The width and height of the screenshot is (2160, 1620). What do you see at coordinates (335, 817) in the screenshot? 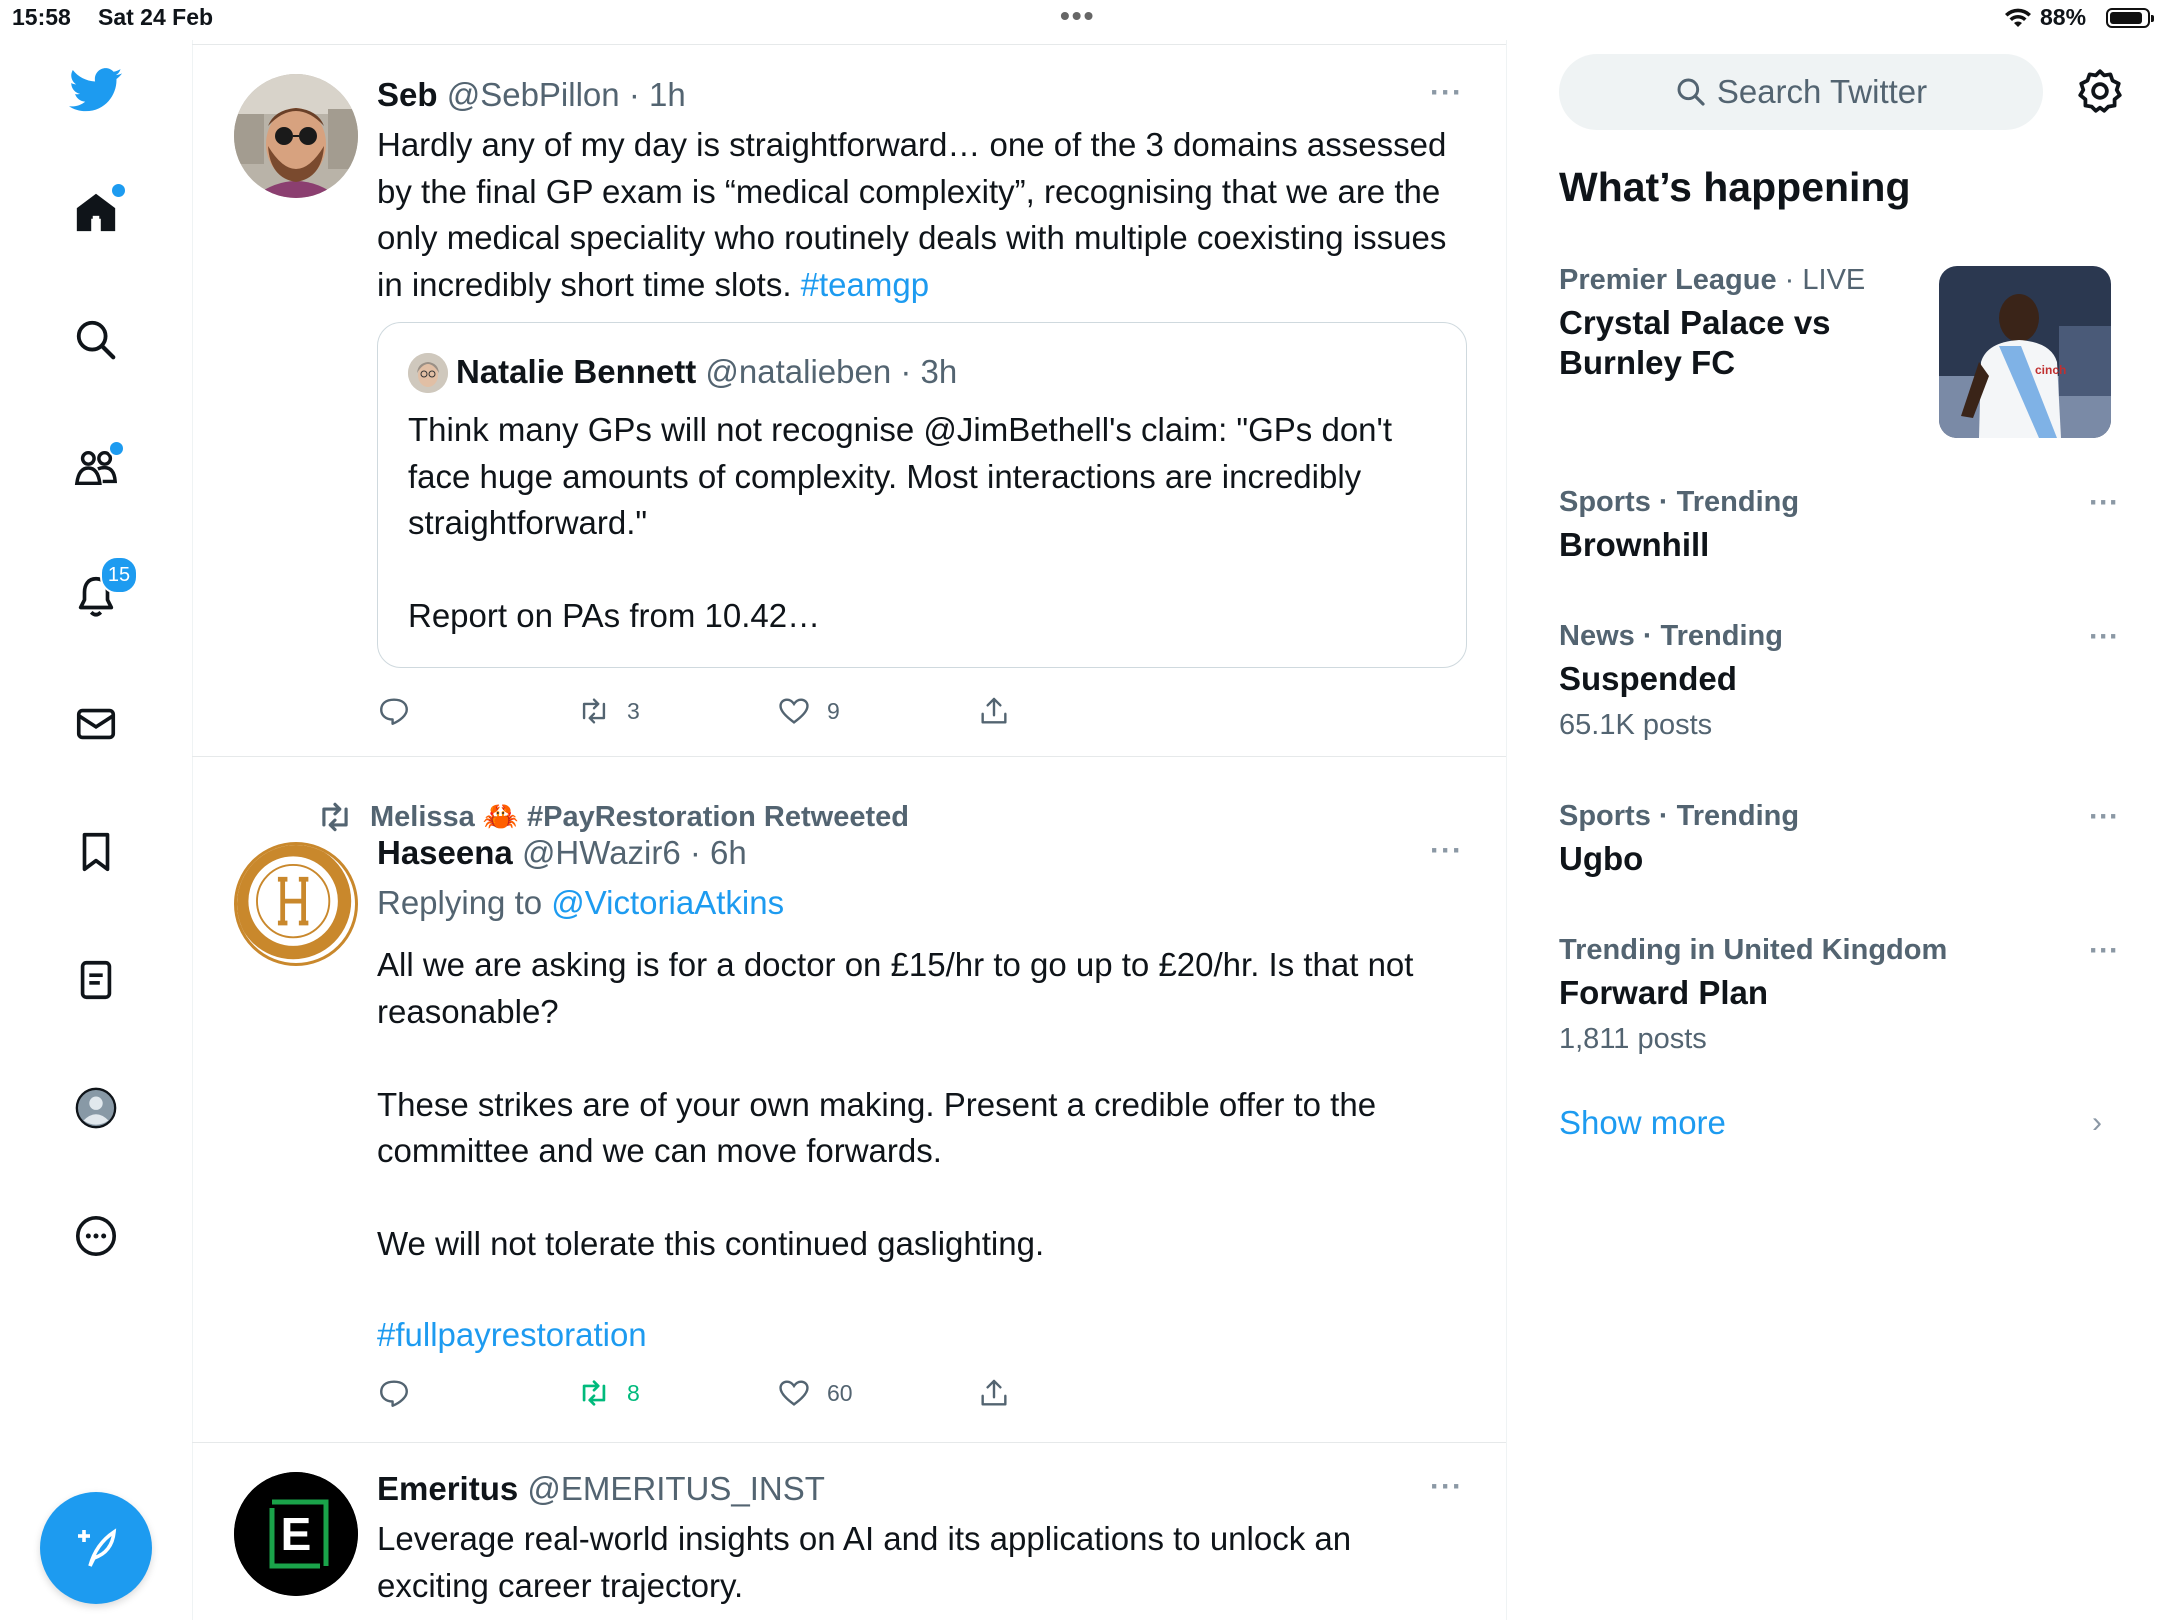
I see `retweet-small-icon` at bounding box center [335, 817].